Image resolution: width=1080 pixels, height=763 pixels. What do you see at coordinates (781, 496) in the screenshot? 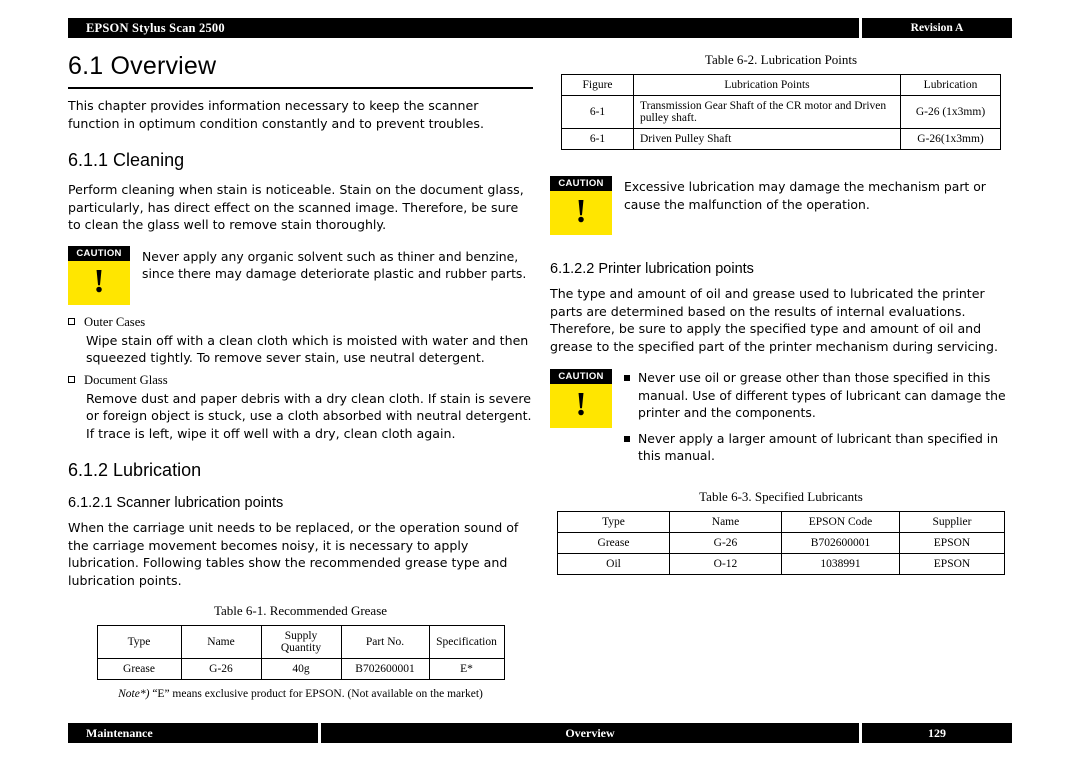
I see `table-3-caption: Table 6-3. Specified Lubricants` at bounding box center [781, 496].